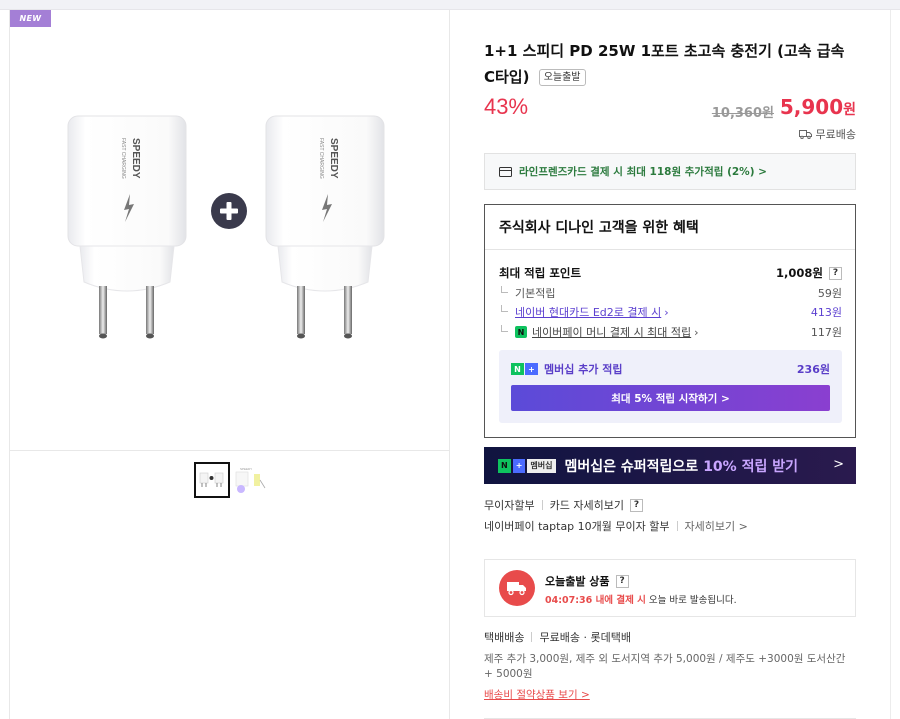 This screenshot has height=719, width=900. What do you see at coordinates (670, 312) in the screenshot?
I see `points-row-card: 네이버 현대카드 Ed2로 결제 시 › 413원` at bounding box center [670, 312].